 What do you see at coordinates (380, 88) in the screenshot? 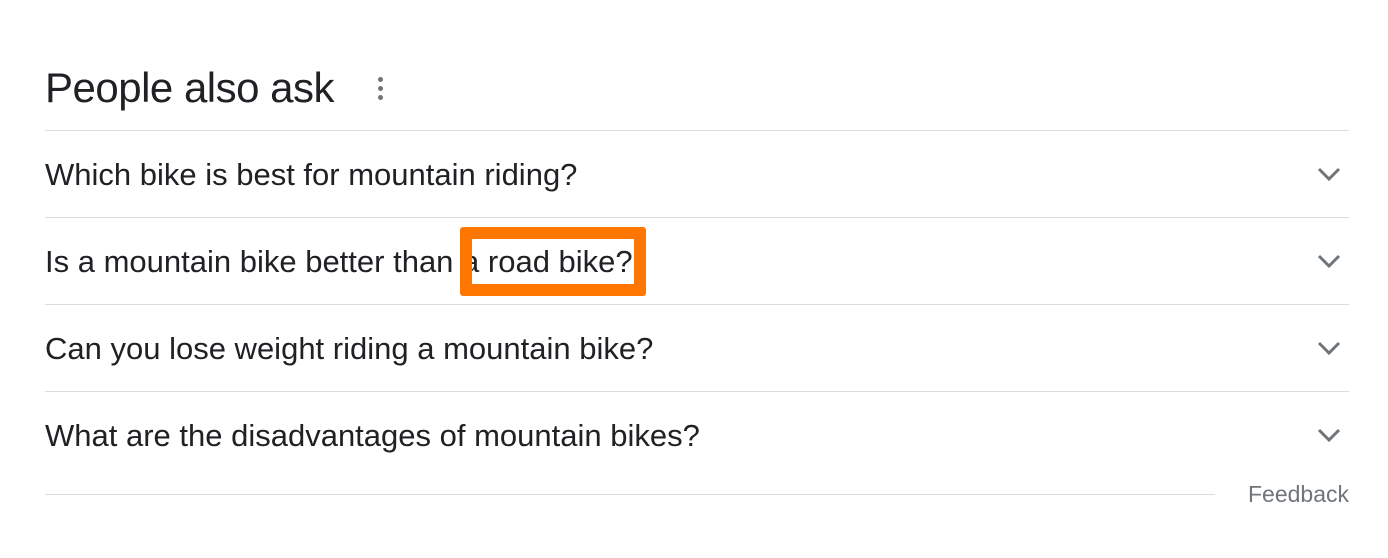
I see `more-options-button` at bounding box center [380, 88].